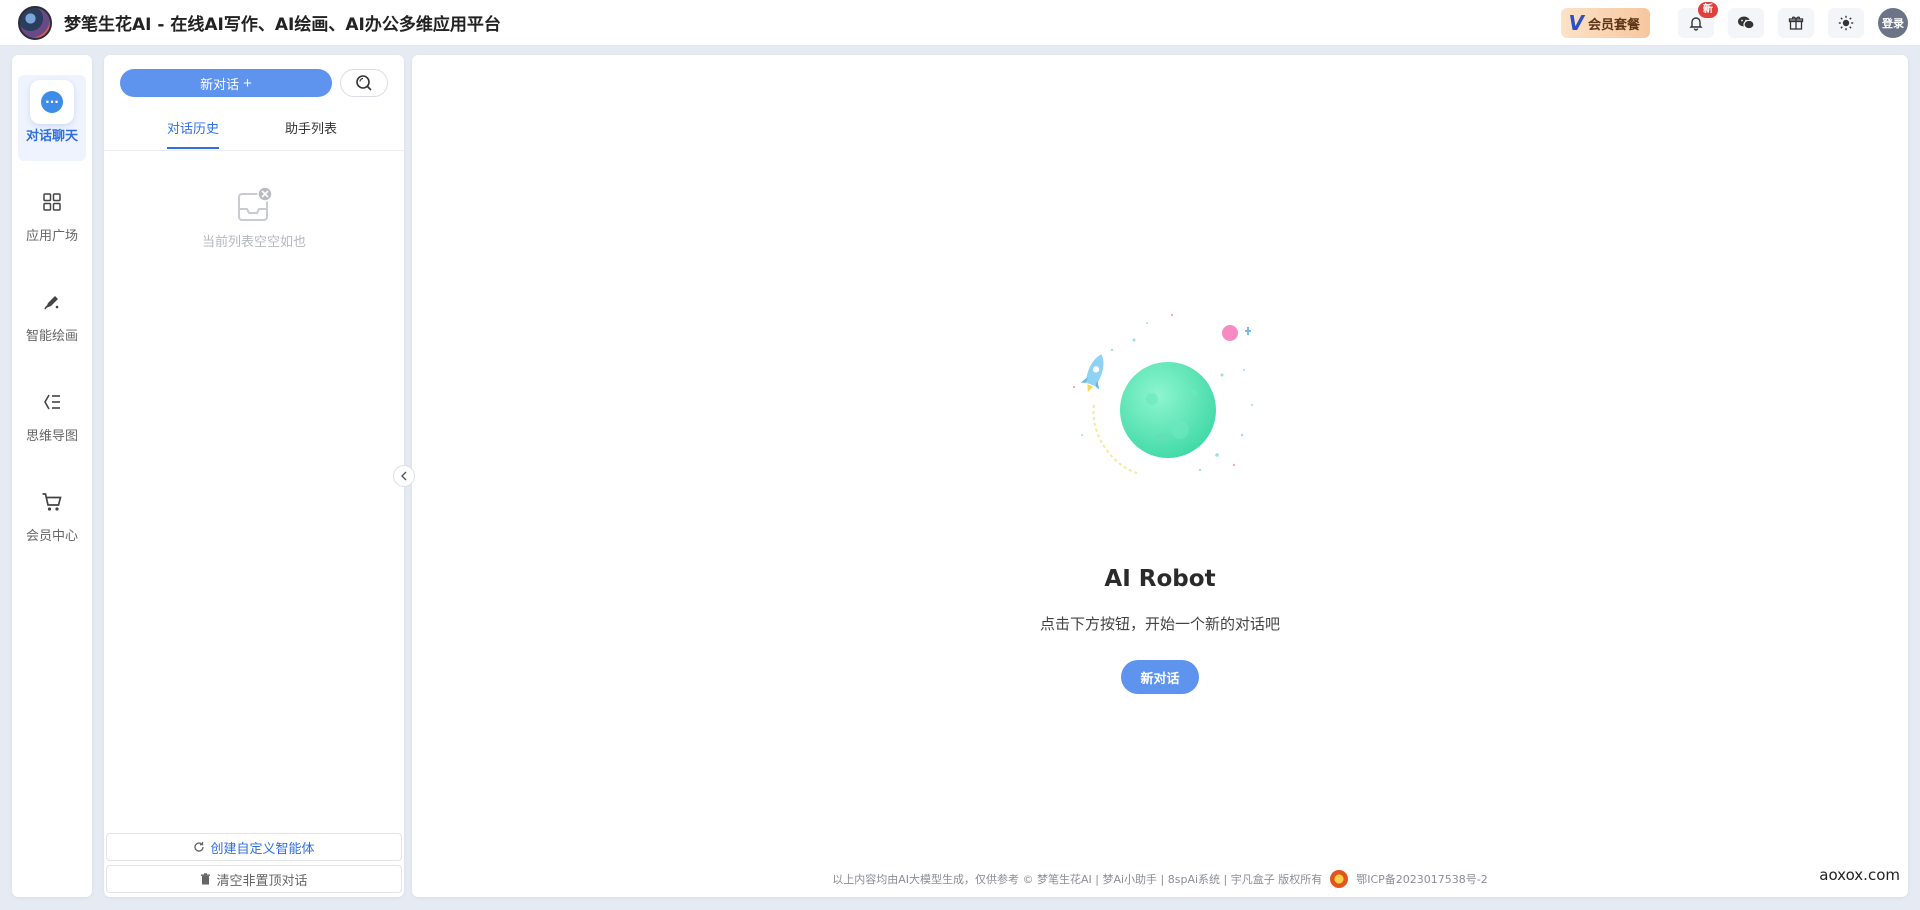 The width and height of the screenshot is (1920, 910). What do you see at coordinates (282, 25) in the screenshot?
I see `app-title: 梦笔生花AI - 在线AI写作、AI绘画、AI办公多维应用平台` at bounding box center [282, 25].